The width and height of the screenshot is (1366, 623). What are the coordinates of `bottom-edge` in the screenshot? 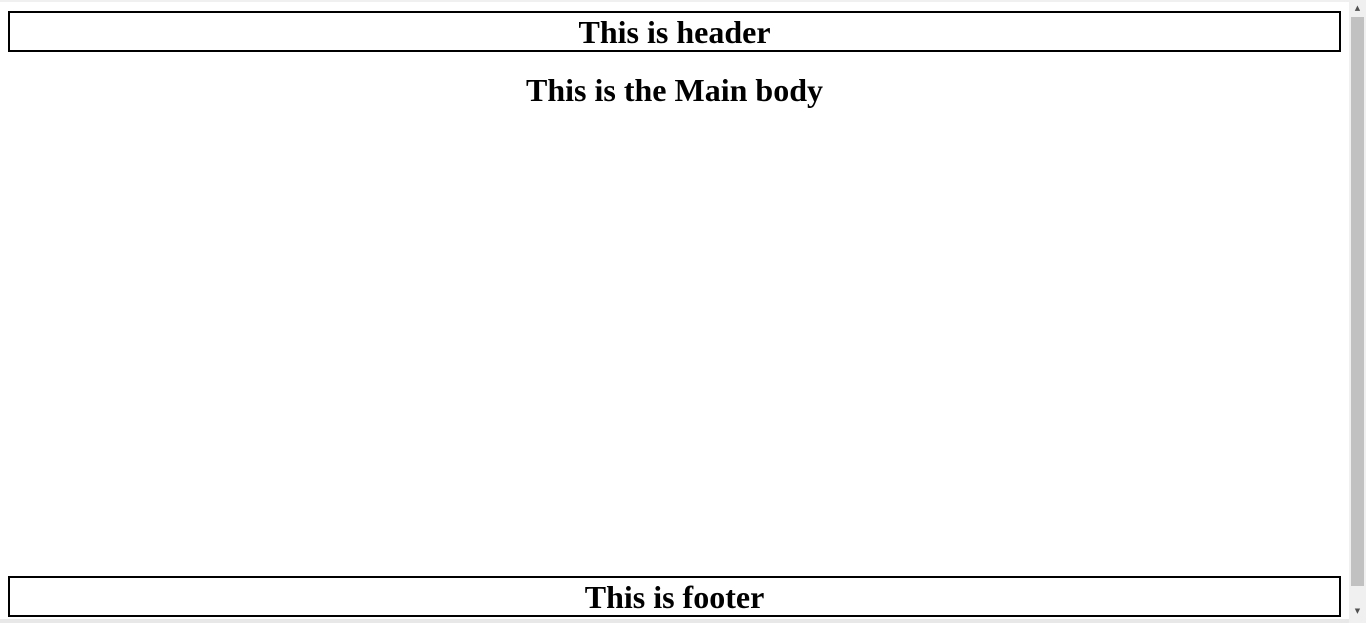 It's located at (674, 621).